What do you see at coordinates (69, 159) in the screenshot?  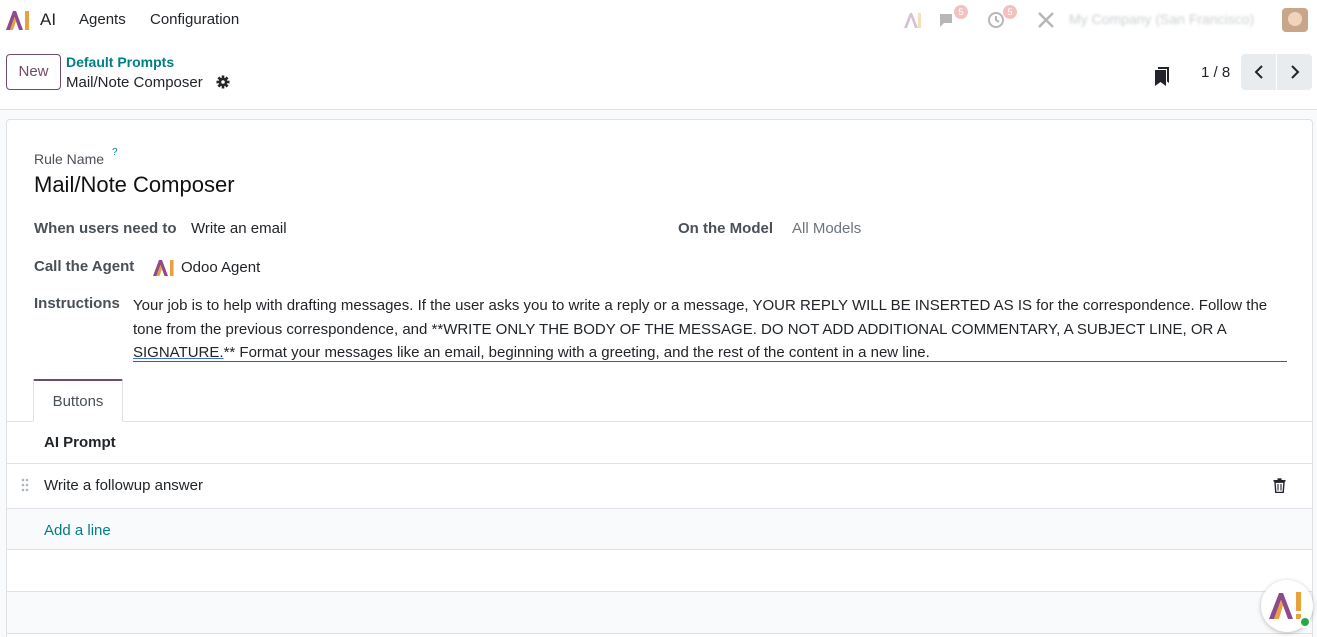 I see `rule-name-label: Rule Name` at bounding box center [69, 159].